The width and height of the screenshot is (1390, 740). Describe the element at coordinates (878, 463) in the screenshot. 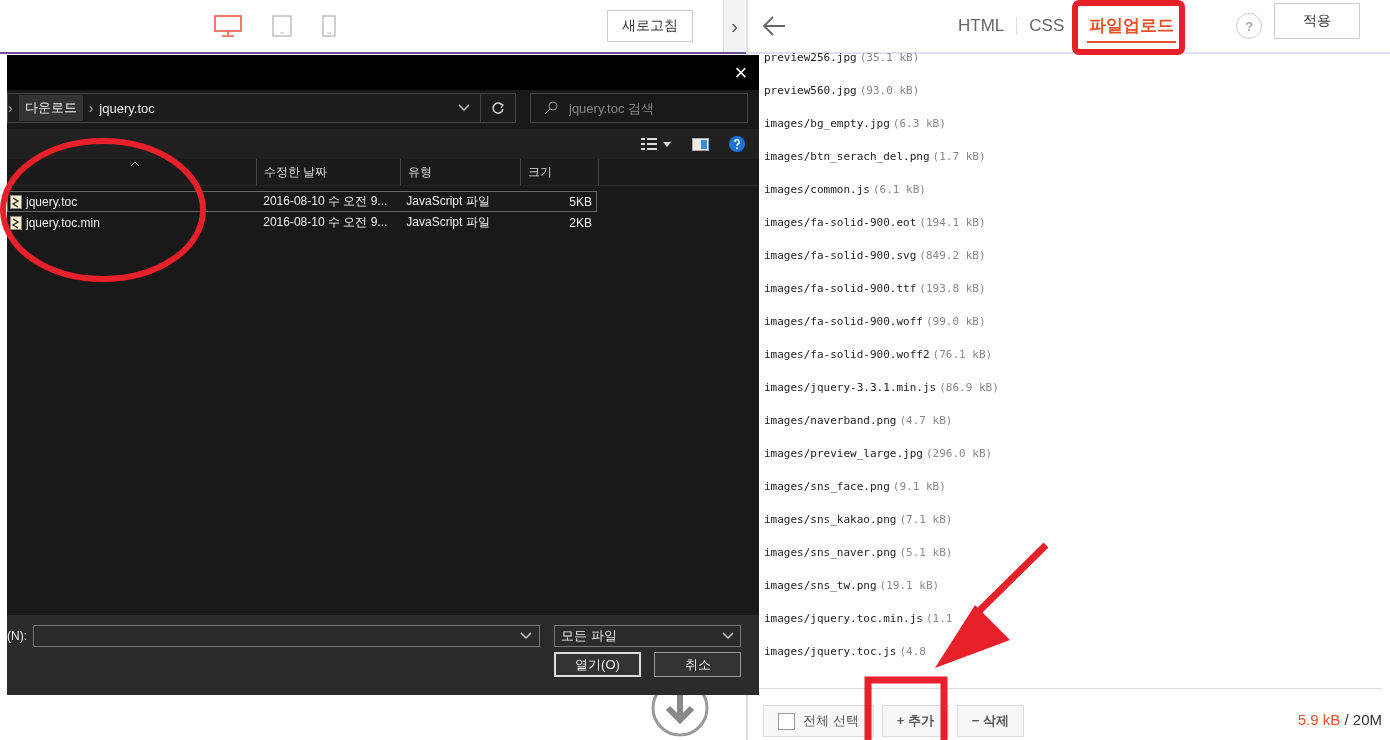

I see `file-entry: images/preview_large.jpg (296.0 kB)` at that location.